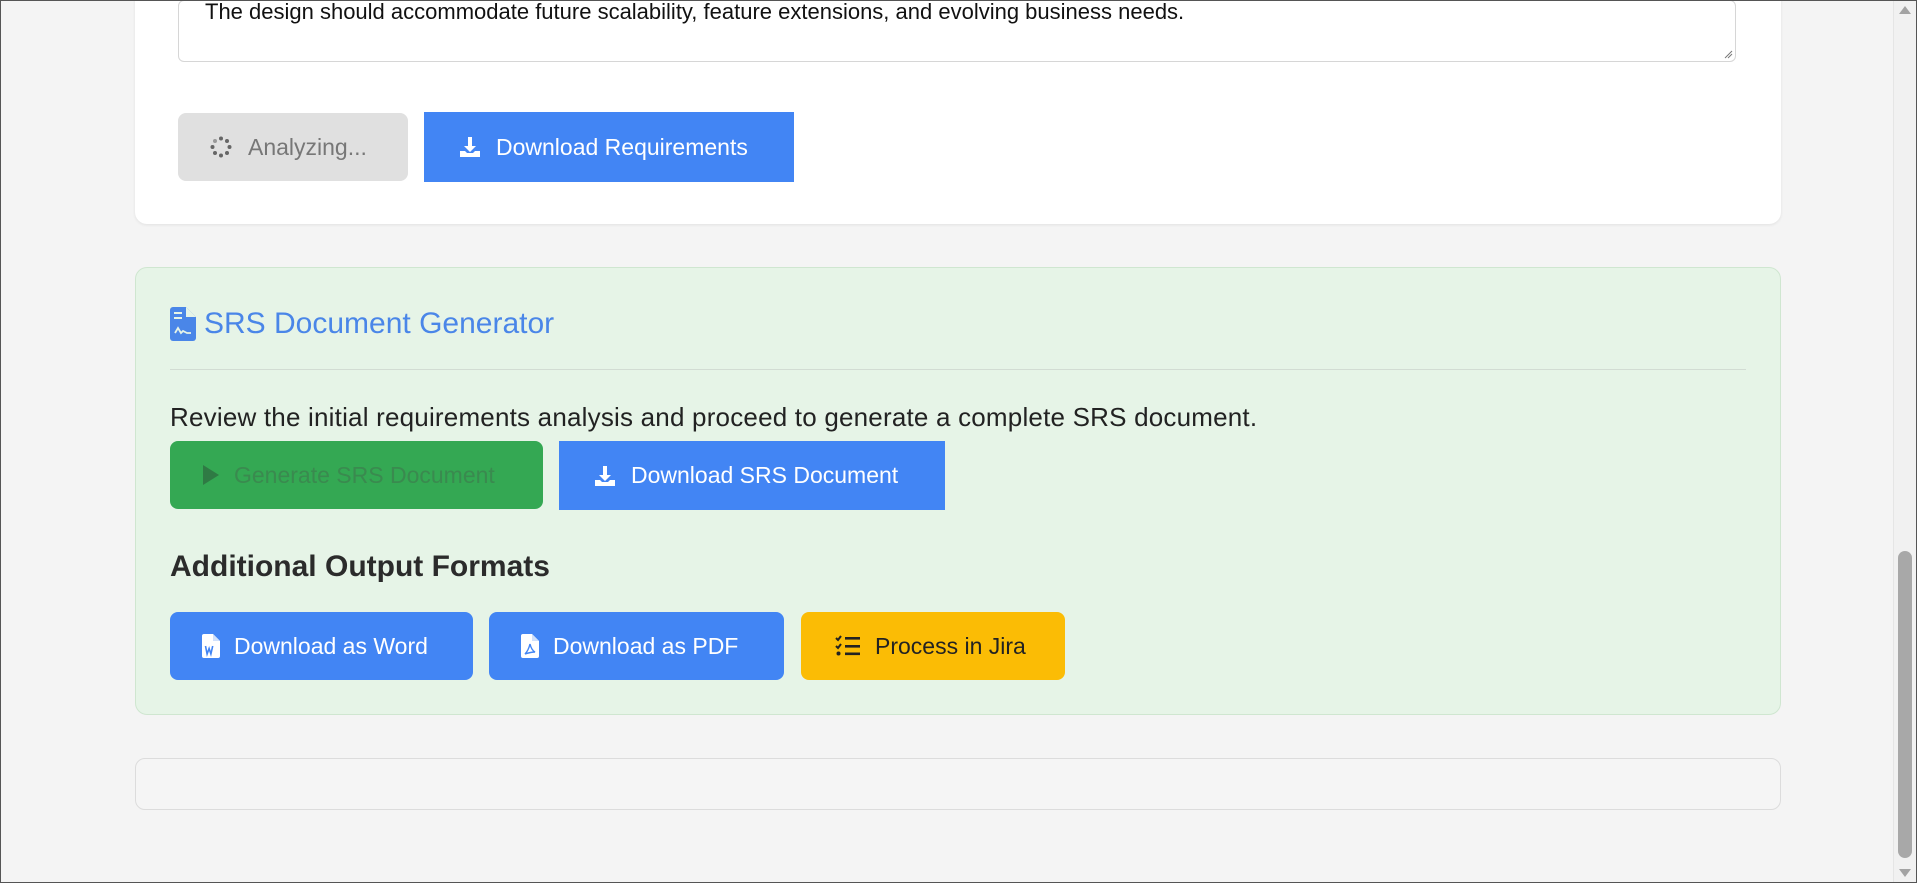 Image resolution: width=1917 pixels, height=883 pixels. I want to click on scrollbar-thumb, so click(1905, 704).